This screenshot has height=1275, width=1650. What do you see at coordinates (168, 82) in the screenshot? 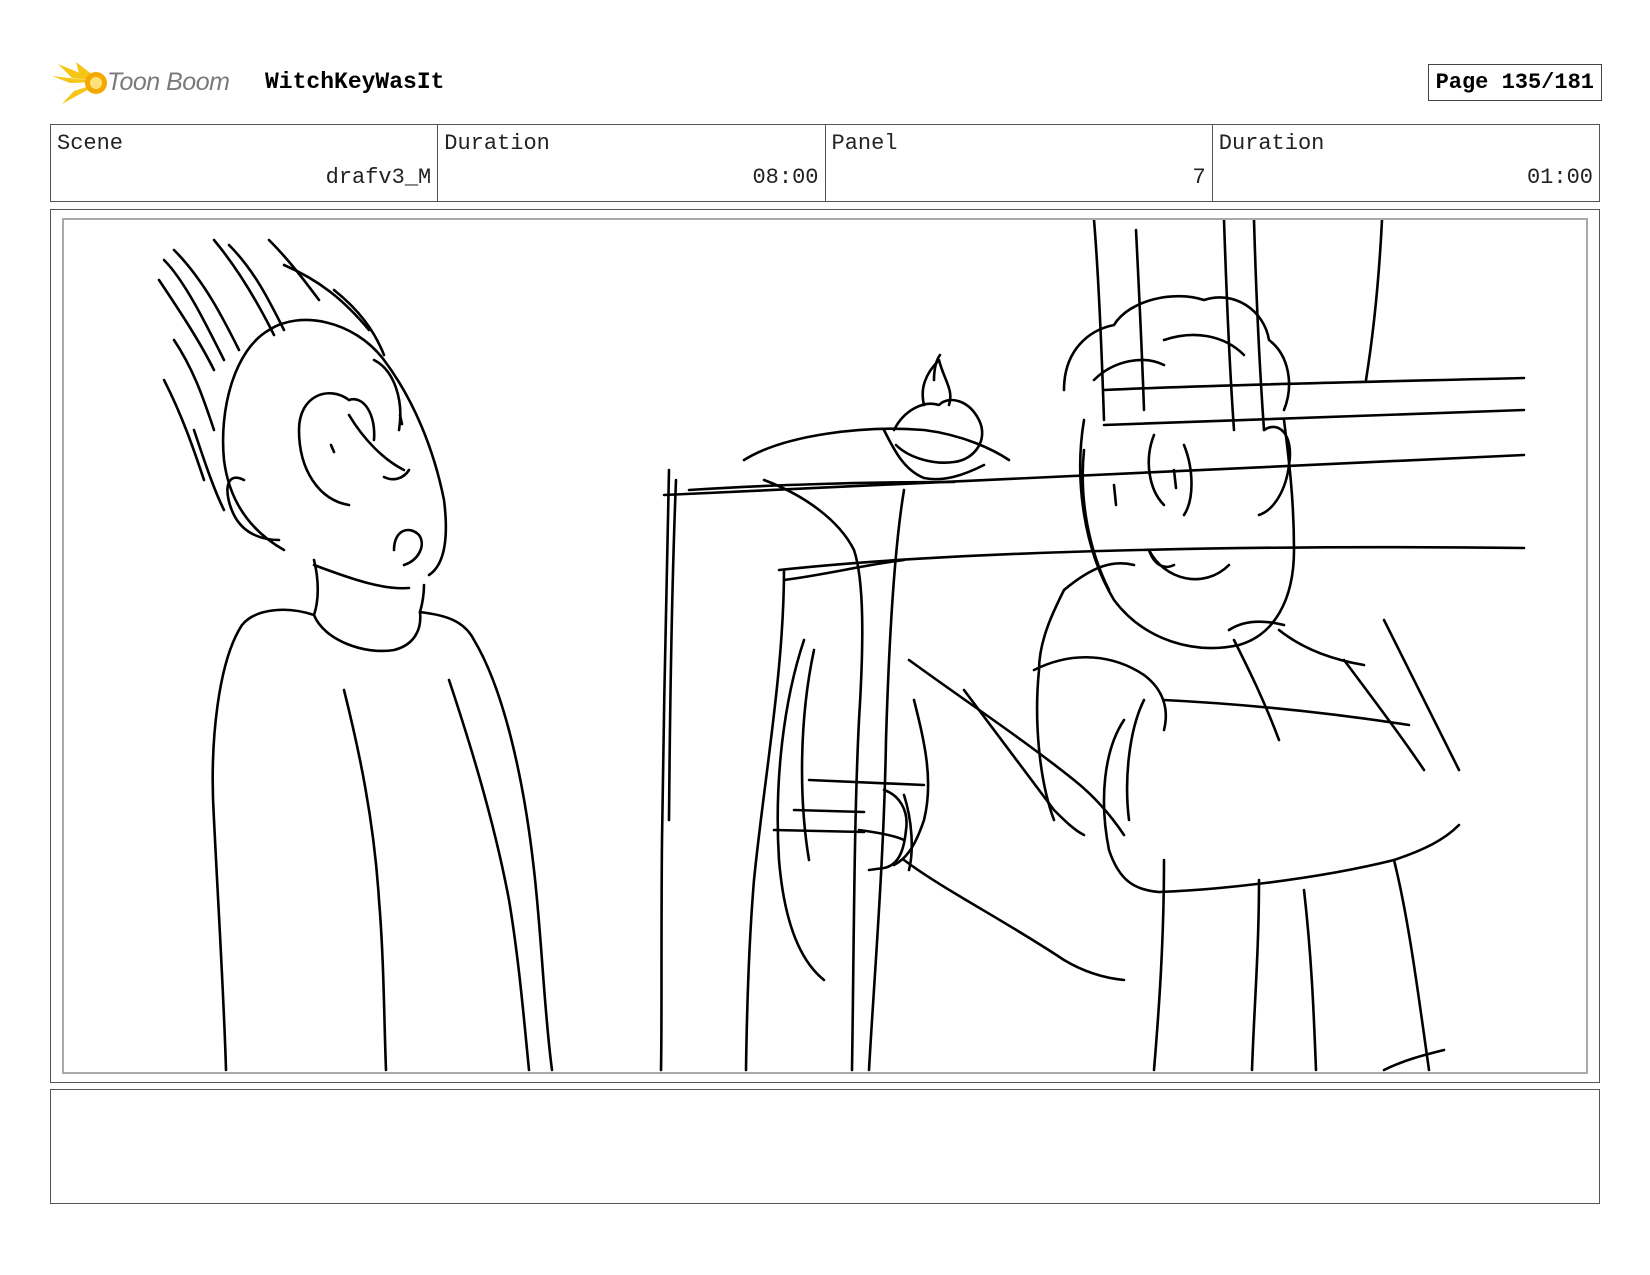
I see `logo-text: Toon Boom` at bounding box center [168, 82].